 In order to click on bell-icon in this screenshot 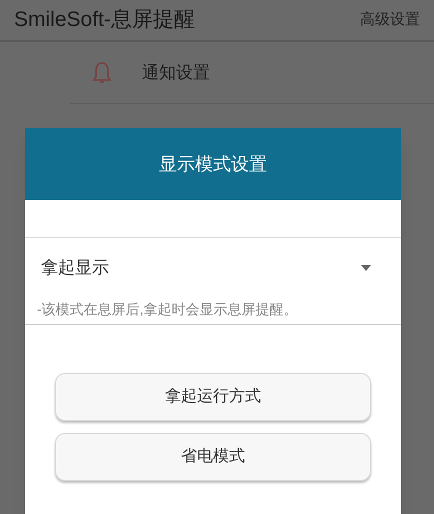, I will do `click(102, 72)`.